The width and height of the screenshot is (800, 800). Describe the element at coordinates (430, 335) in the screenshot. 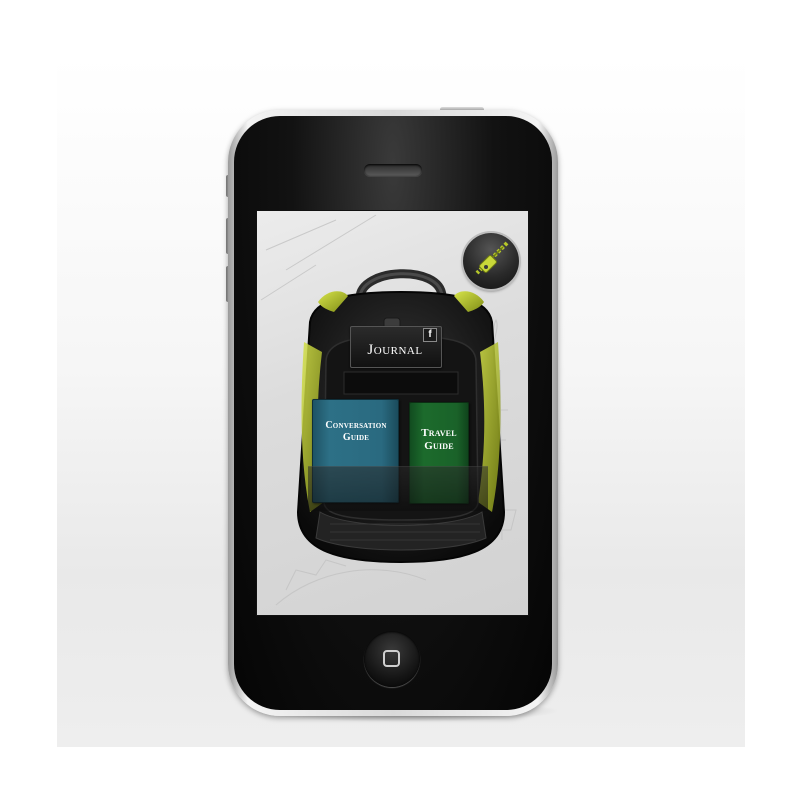

I see `facebook-icon: f` at that location.